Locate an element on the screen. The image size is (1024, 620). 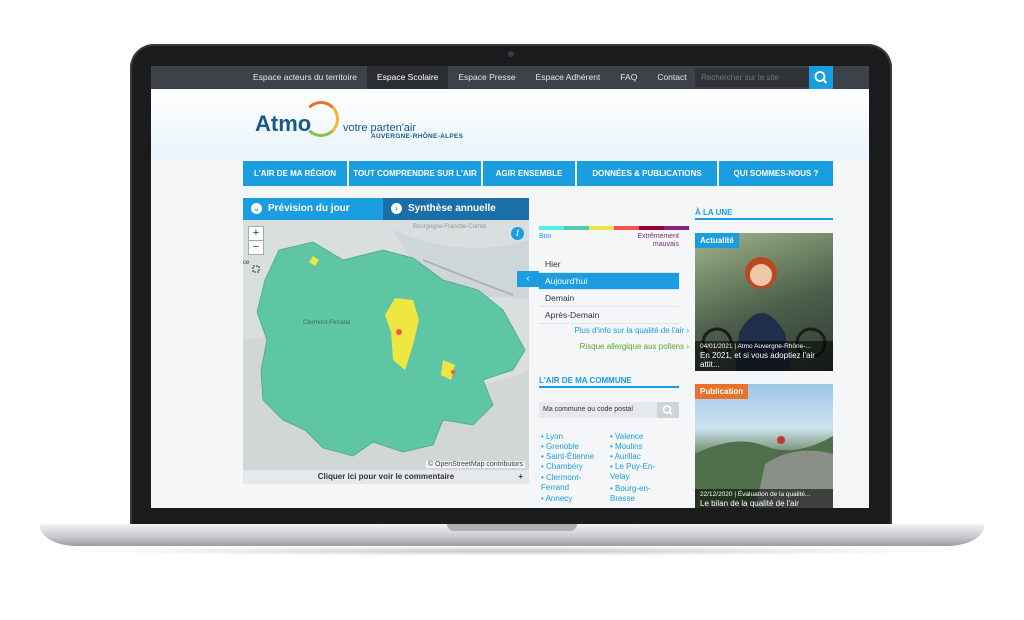
city-link-le-puy: • Le Puy-En-Velay is located at coordinates (636, 472).